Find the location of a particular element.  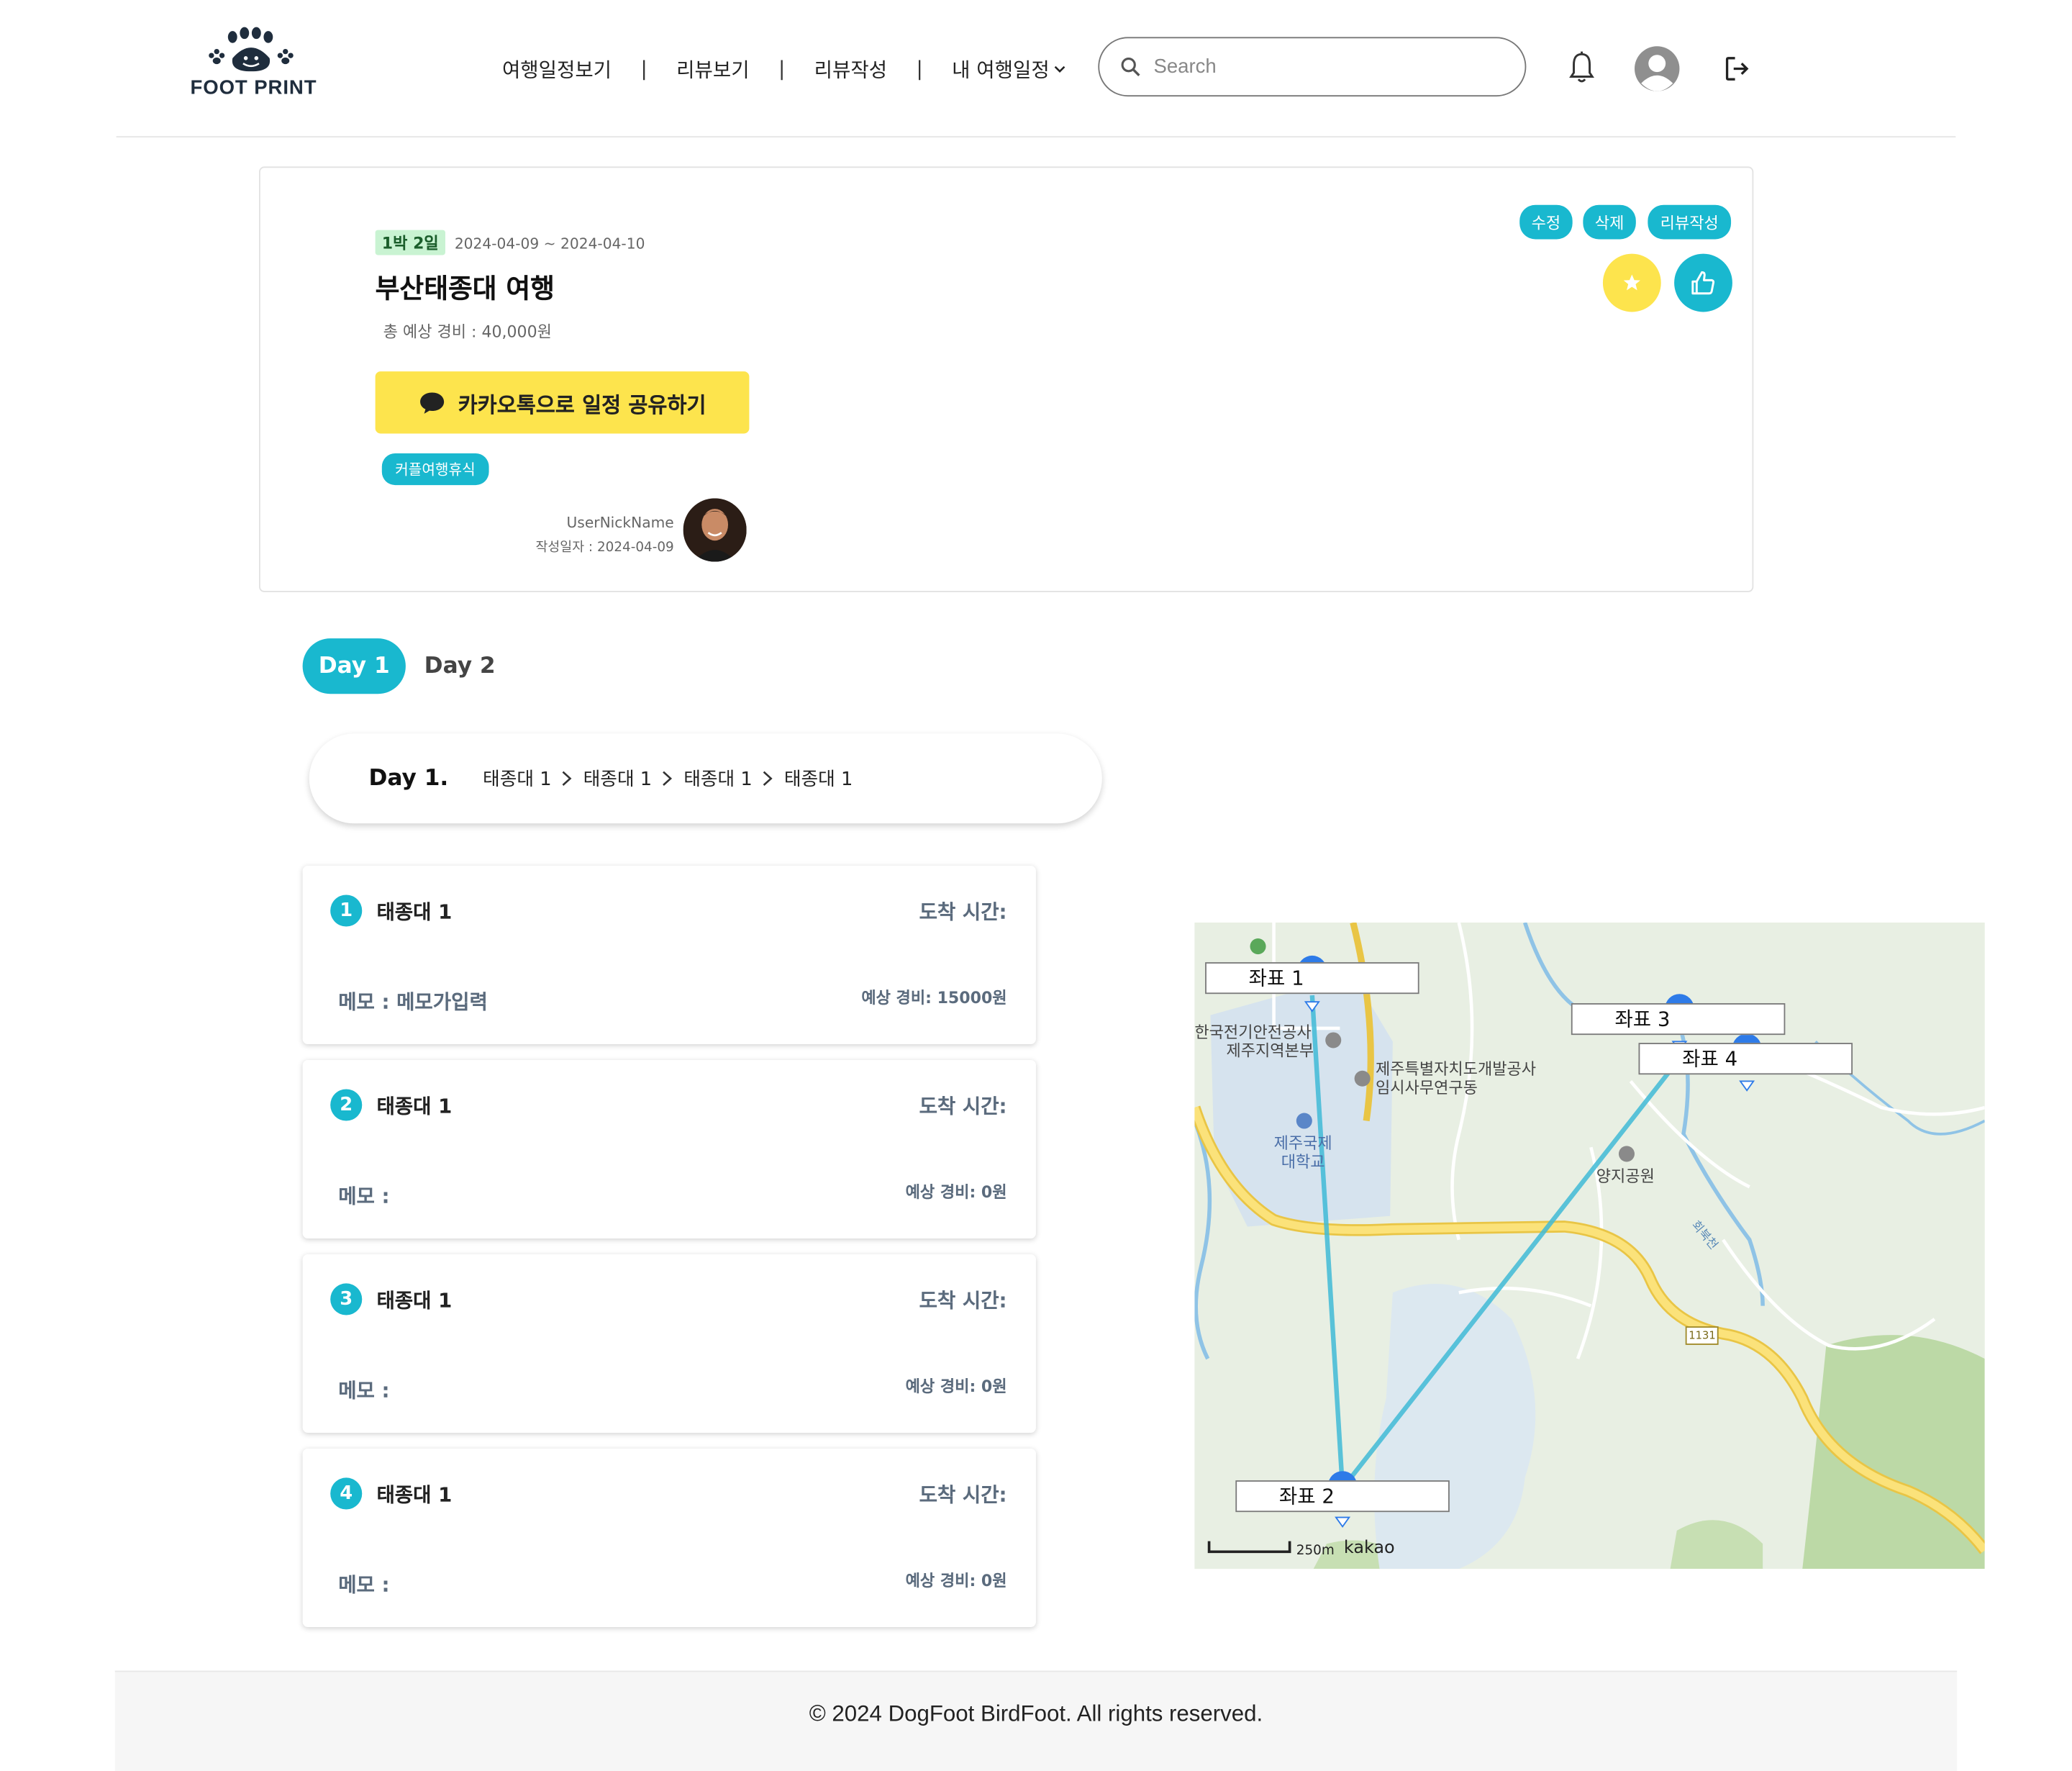

map-place-label: 양지공원 is located at coordinates (1626, 1176).